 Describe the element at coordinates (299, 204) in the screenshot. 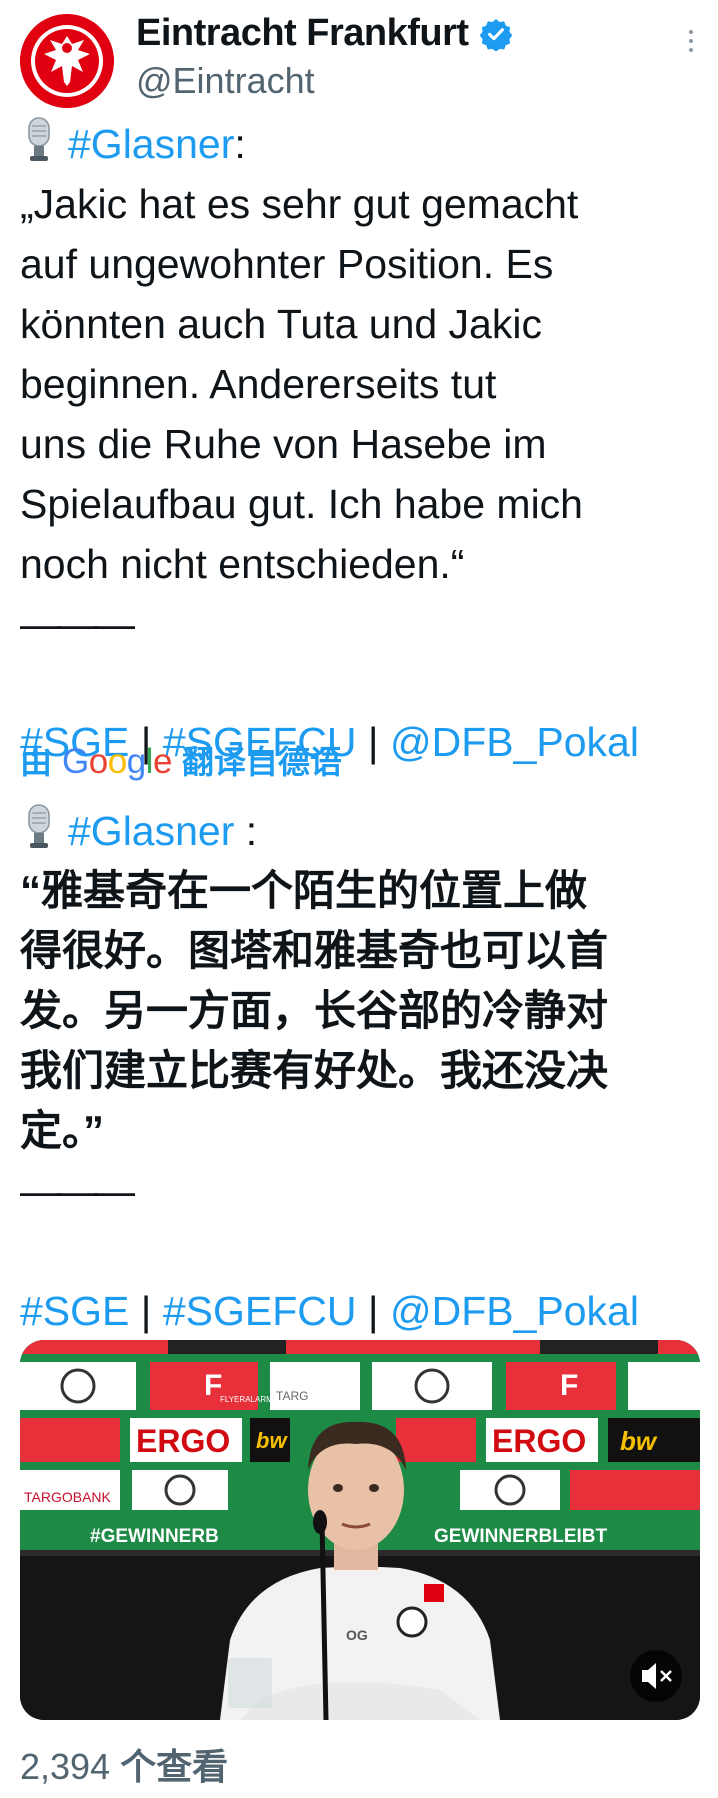

I see `quote-line: „Jakic hat es sehr gut gemacht` at that location.